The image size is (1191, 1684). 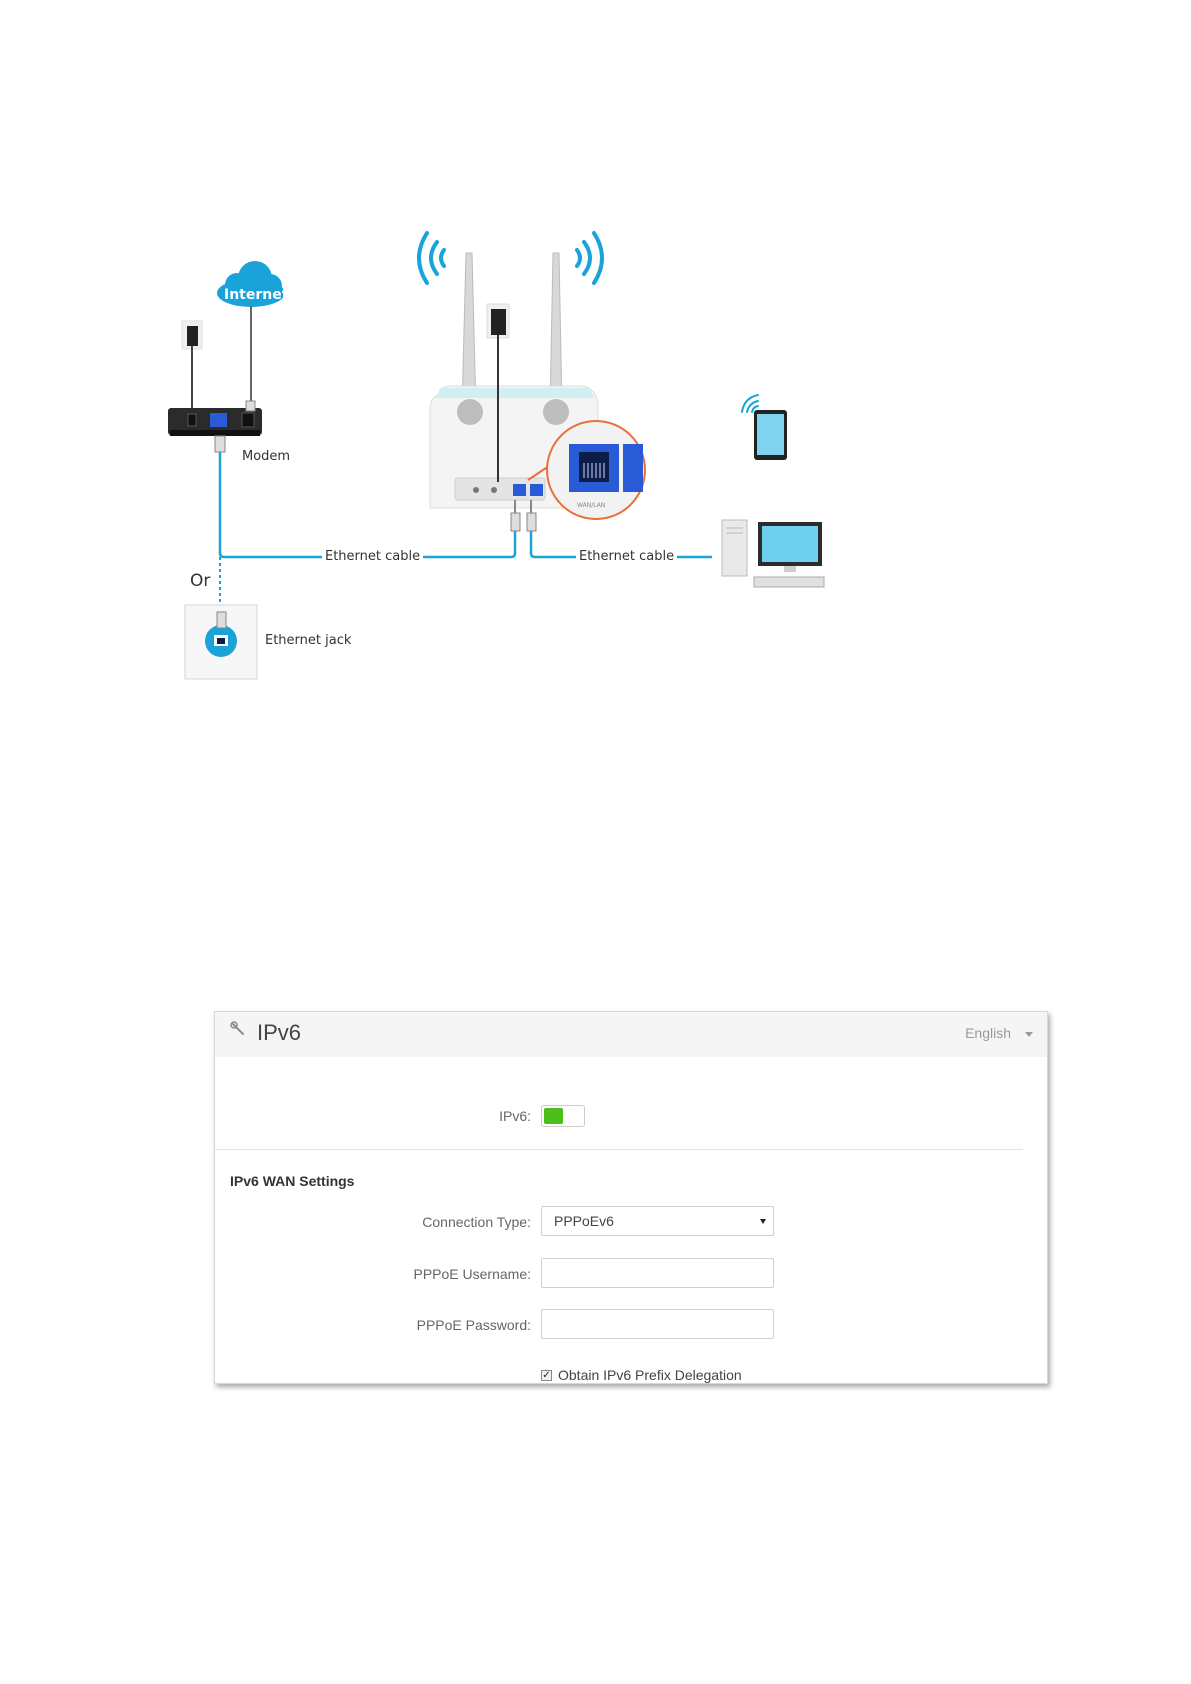 I want to click on divider, so click(x=619, y=1149).